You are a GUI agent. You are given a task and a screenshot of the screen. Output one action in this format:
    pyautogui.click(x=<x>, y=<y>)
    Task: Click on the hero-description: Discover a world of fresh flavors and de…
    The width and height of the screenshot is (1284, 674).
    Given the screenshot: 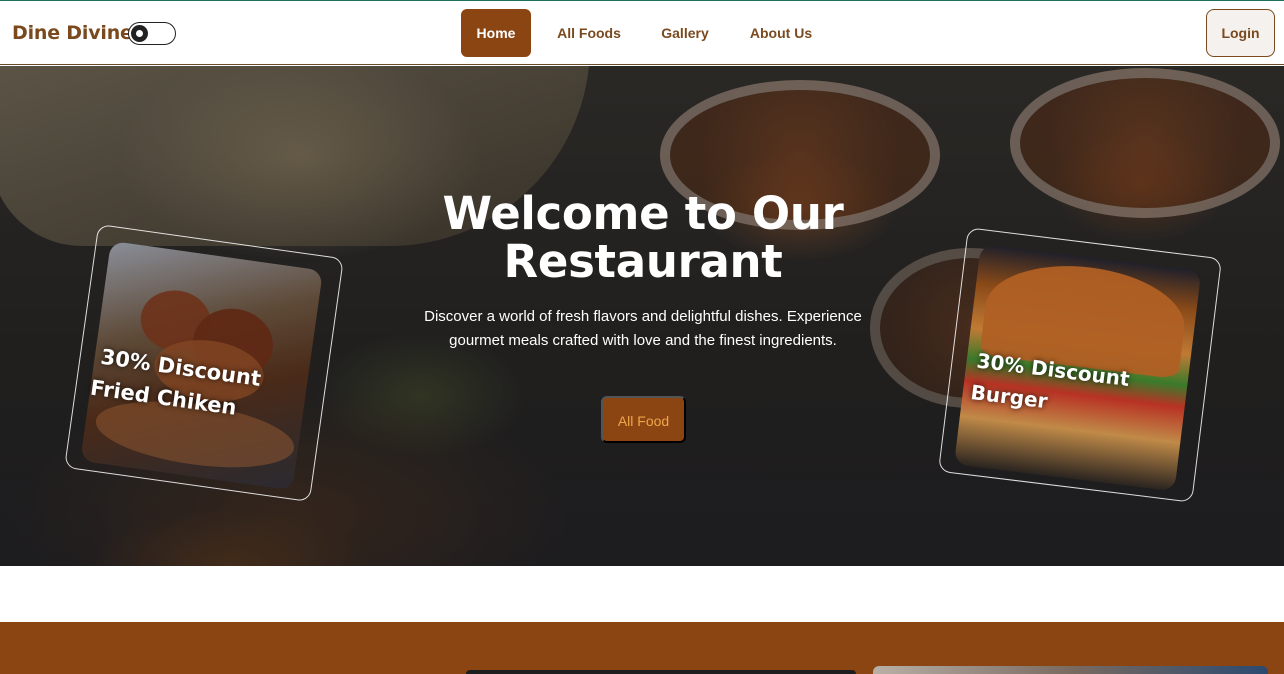 What is the action you would take?
    pyautogui.click(x=643, y=328)
    